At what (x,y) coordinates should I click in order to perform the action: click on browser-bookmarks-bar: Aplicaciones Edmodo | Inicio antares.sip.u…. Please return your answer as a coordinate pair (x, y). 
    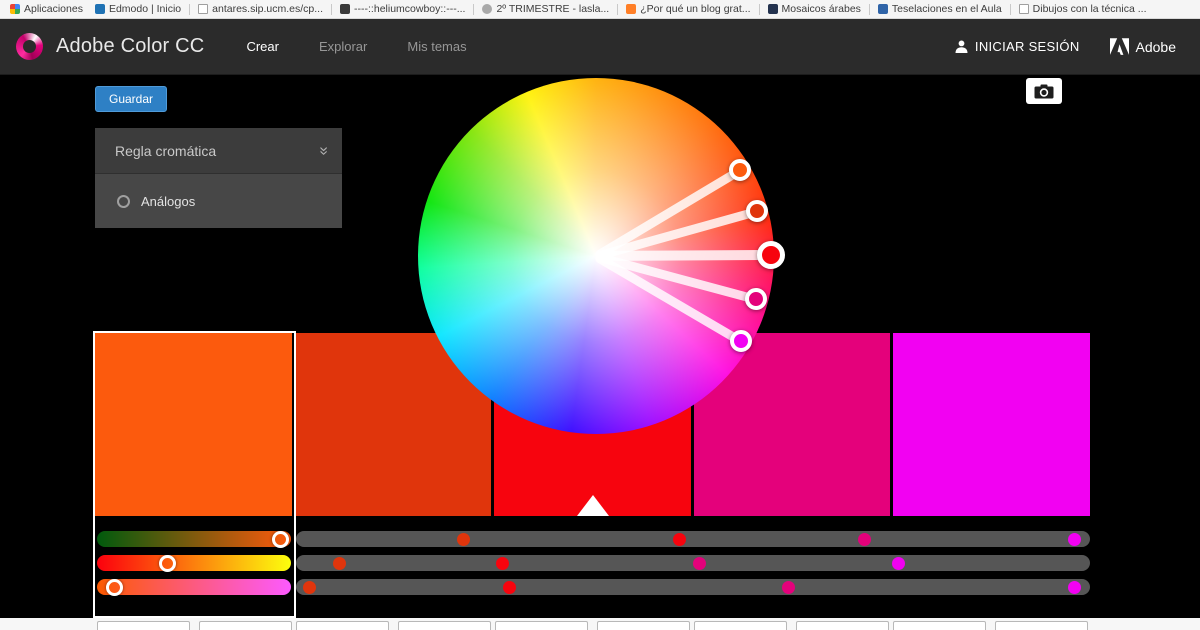
    Looking at the image, I should click on (600, 9).